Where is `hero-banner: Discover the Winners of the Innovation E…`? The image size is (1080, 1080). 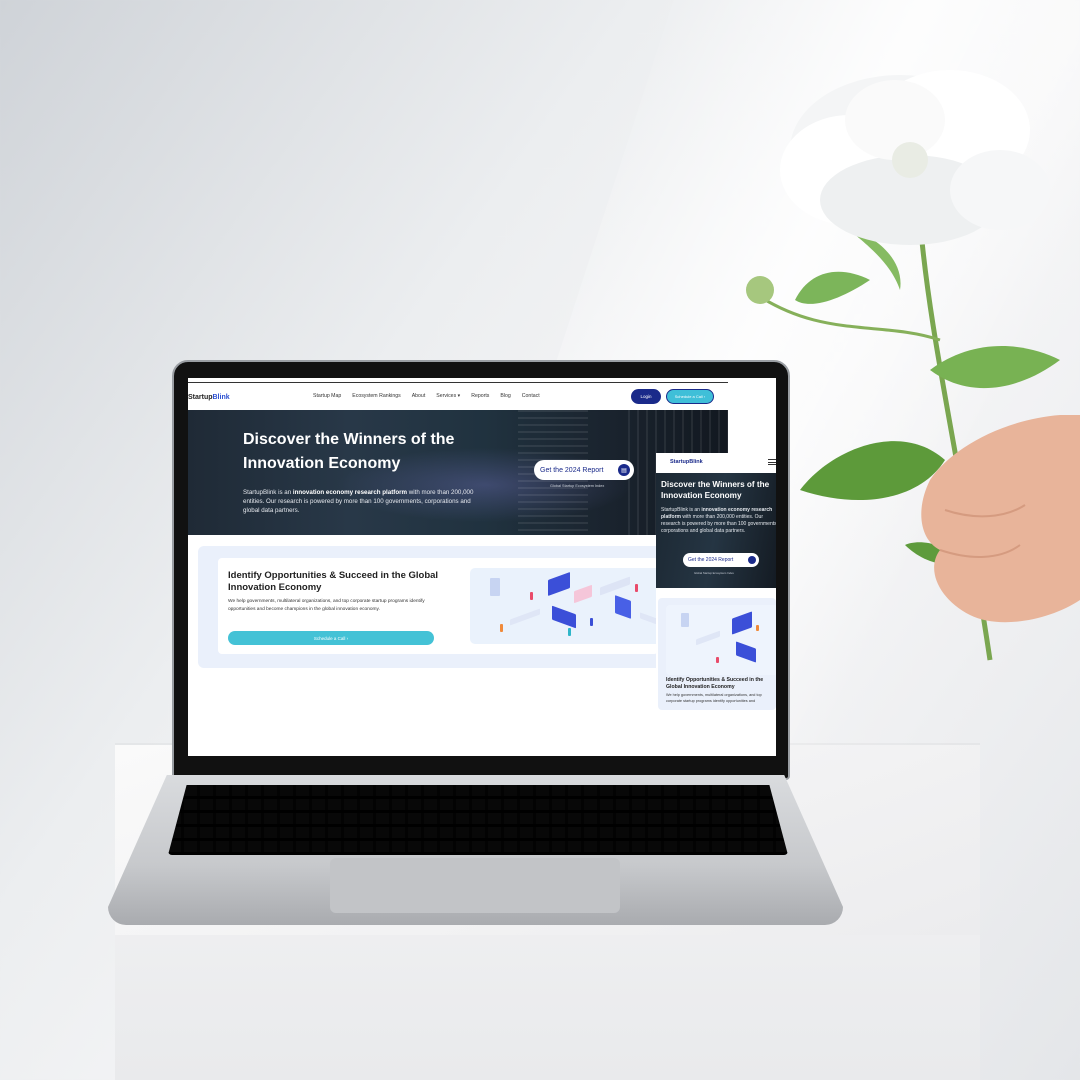 hero-banner: Discover the Winners of the Innovation E… is located at coordinates (458, 472).